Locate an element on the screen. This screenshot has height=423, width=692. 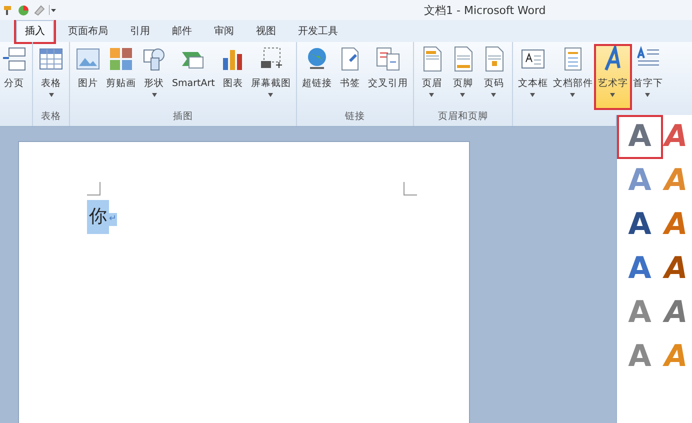
ribbon-button: 页眉 is located at coordinates (431, 77).